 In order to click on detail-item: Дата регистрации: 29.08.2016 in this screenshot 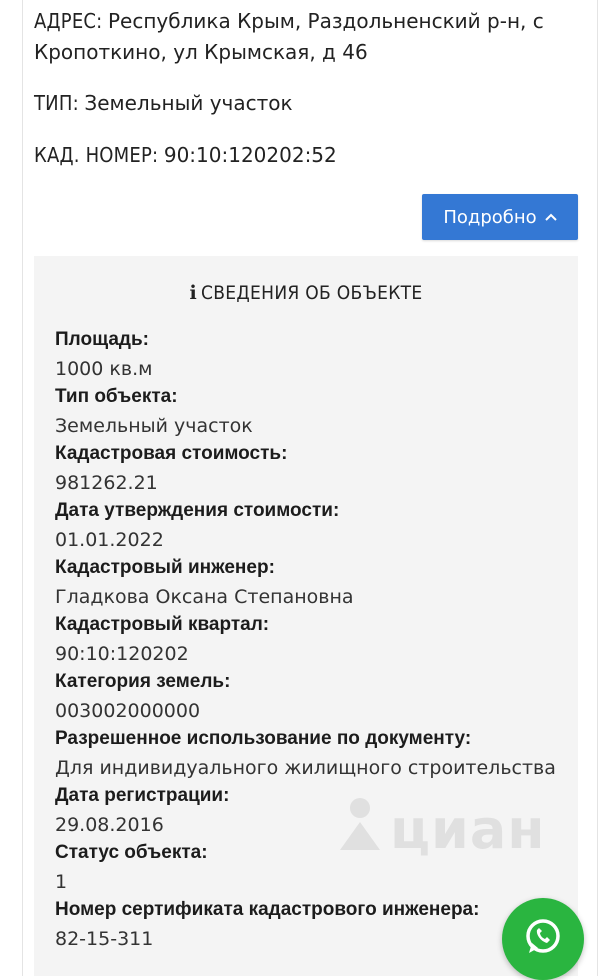, I will do `click(333, 810)`.